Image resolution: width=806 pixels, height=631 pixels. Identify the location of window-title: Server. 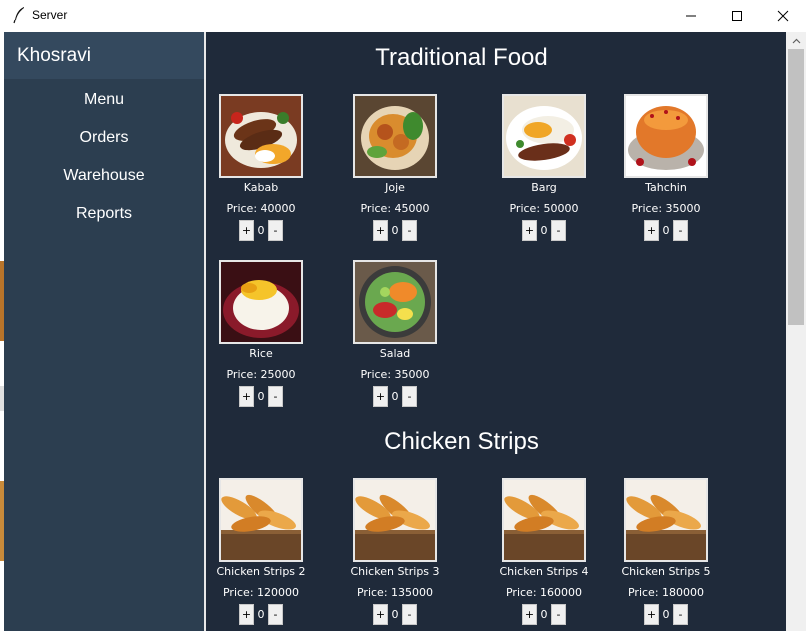
(50, 15).